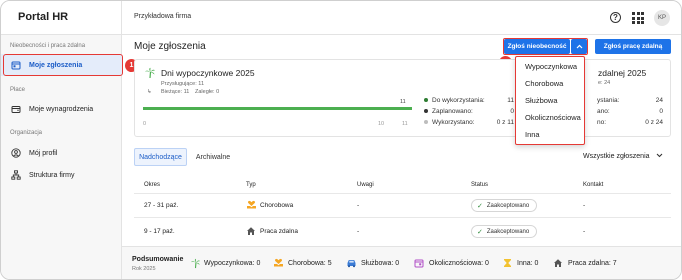 The height and width of the screenshot is (280, 682). What do you see at coordinates (208, 73) in the screenshot?
I see `vacation-card-title: Dni wypoczynkowe 2025` at bounding box center [208, 73].